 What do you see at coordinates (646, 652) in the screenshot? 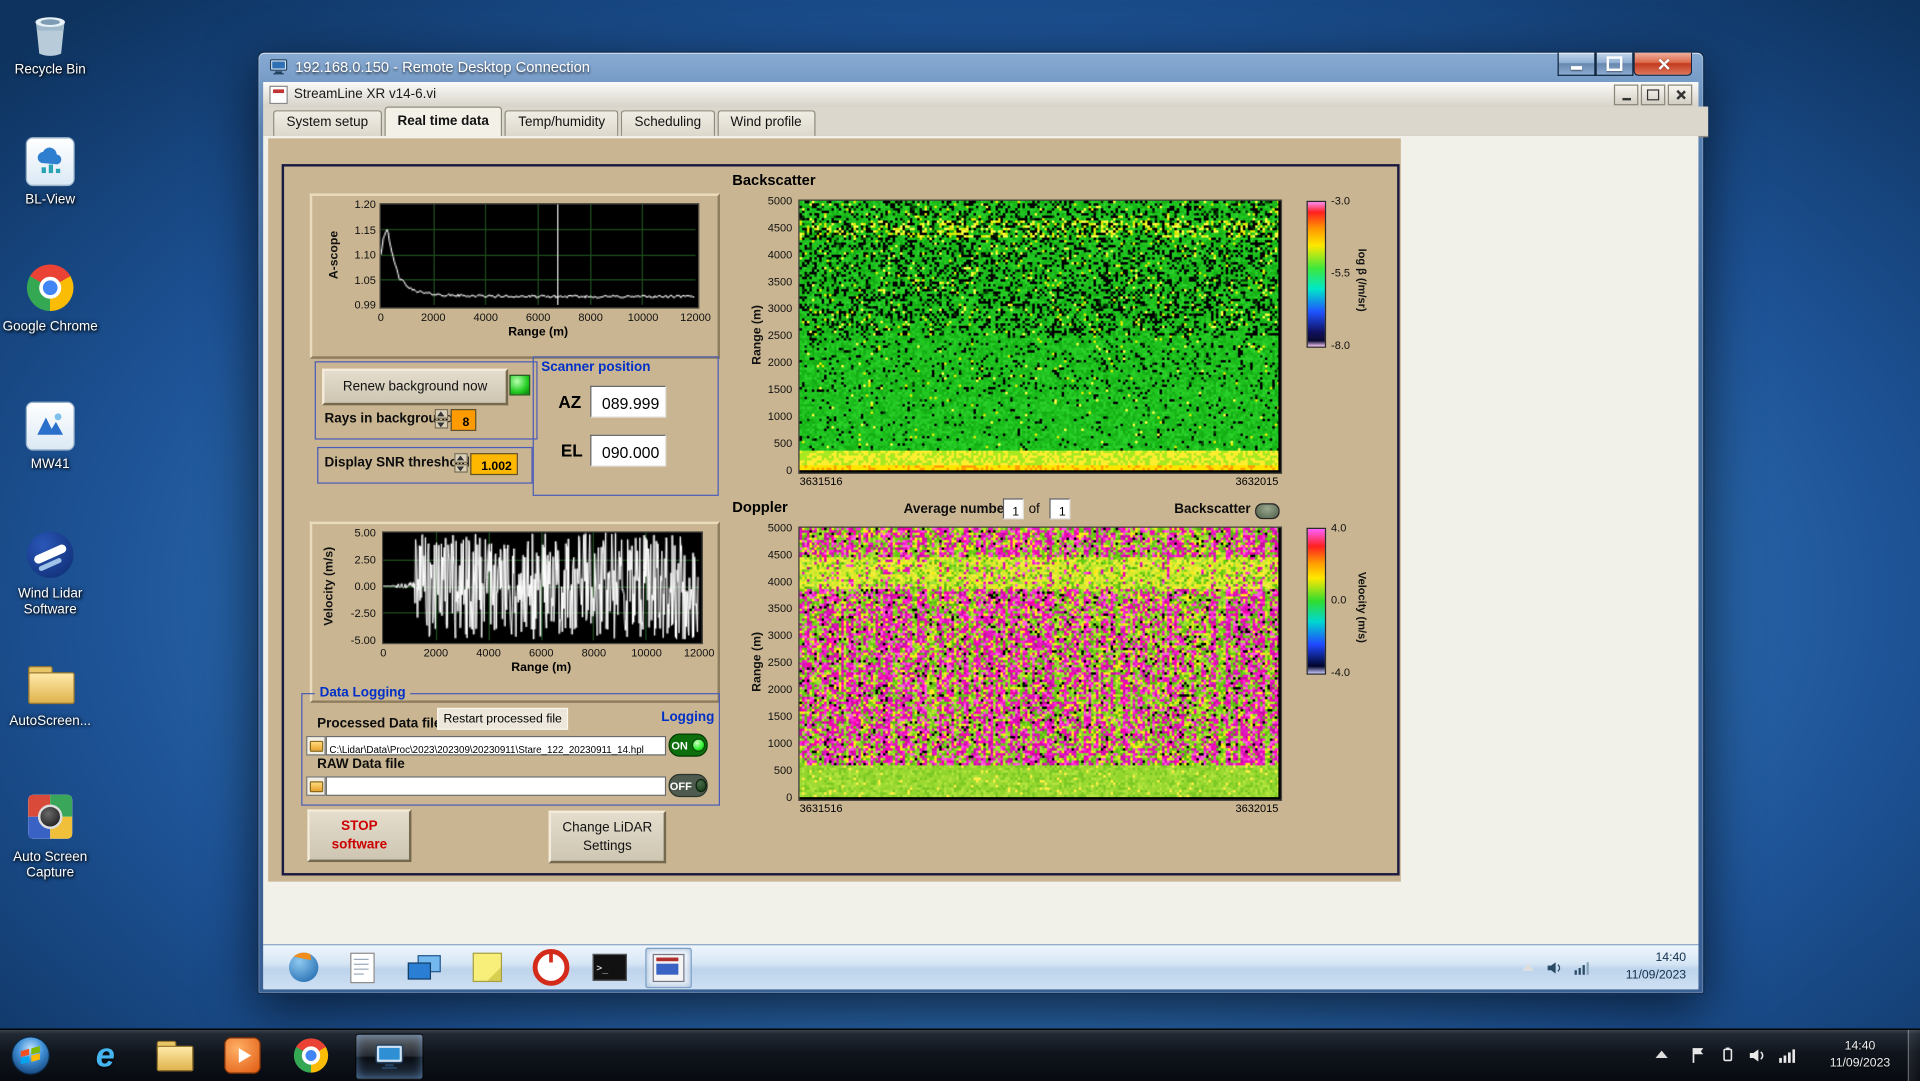
I see `tick-label: 10000` at bounding box center [646, 652].